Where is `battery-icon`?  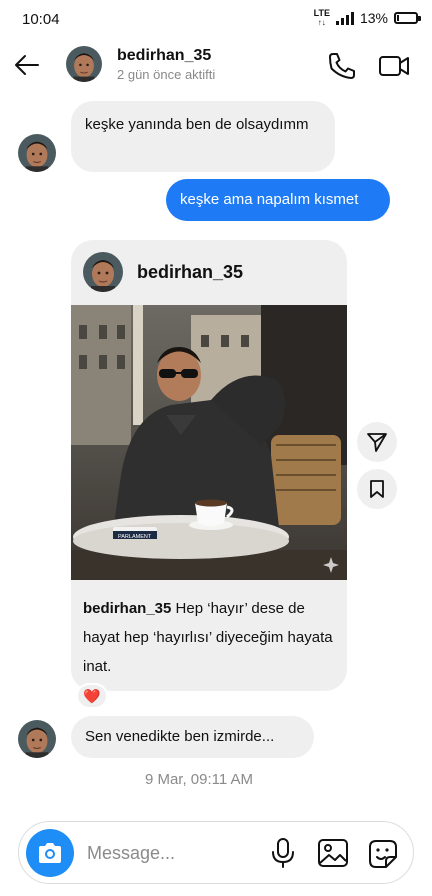
battery-icon is located at coordinates (407, 18).